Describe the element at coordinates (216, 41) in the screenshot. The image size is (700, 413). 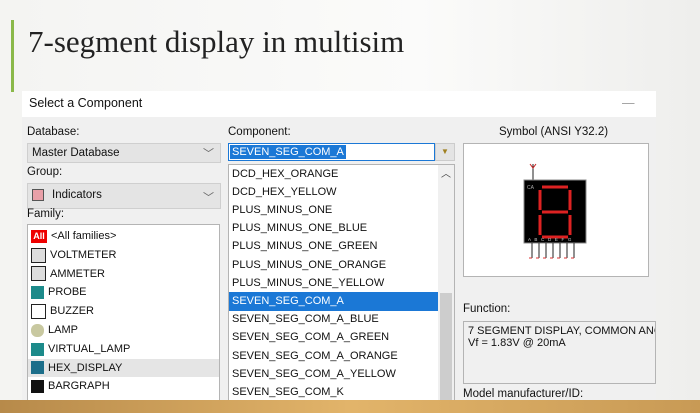
I see `slide-title: 7-segment display in multisim` at that location.